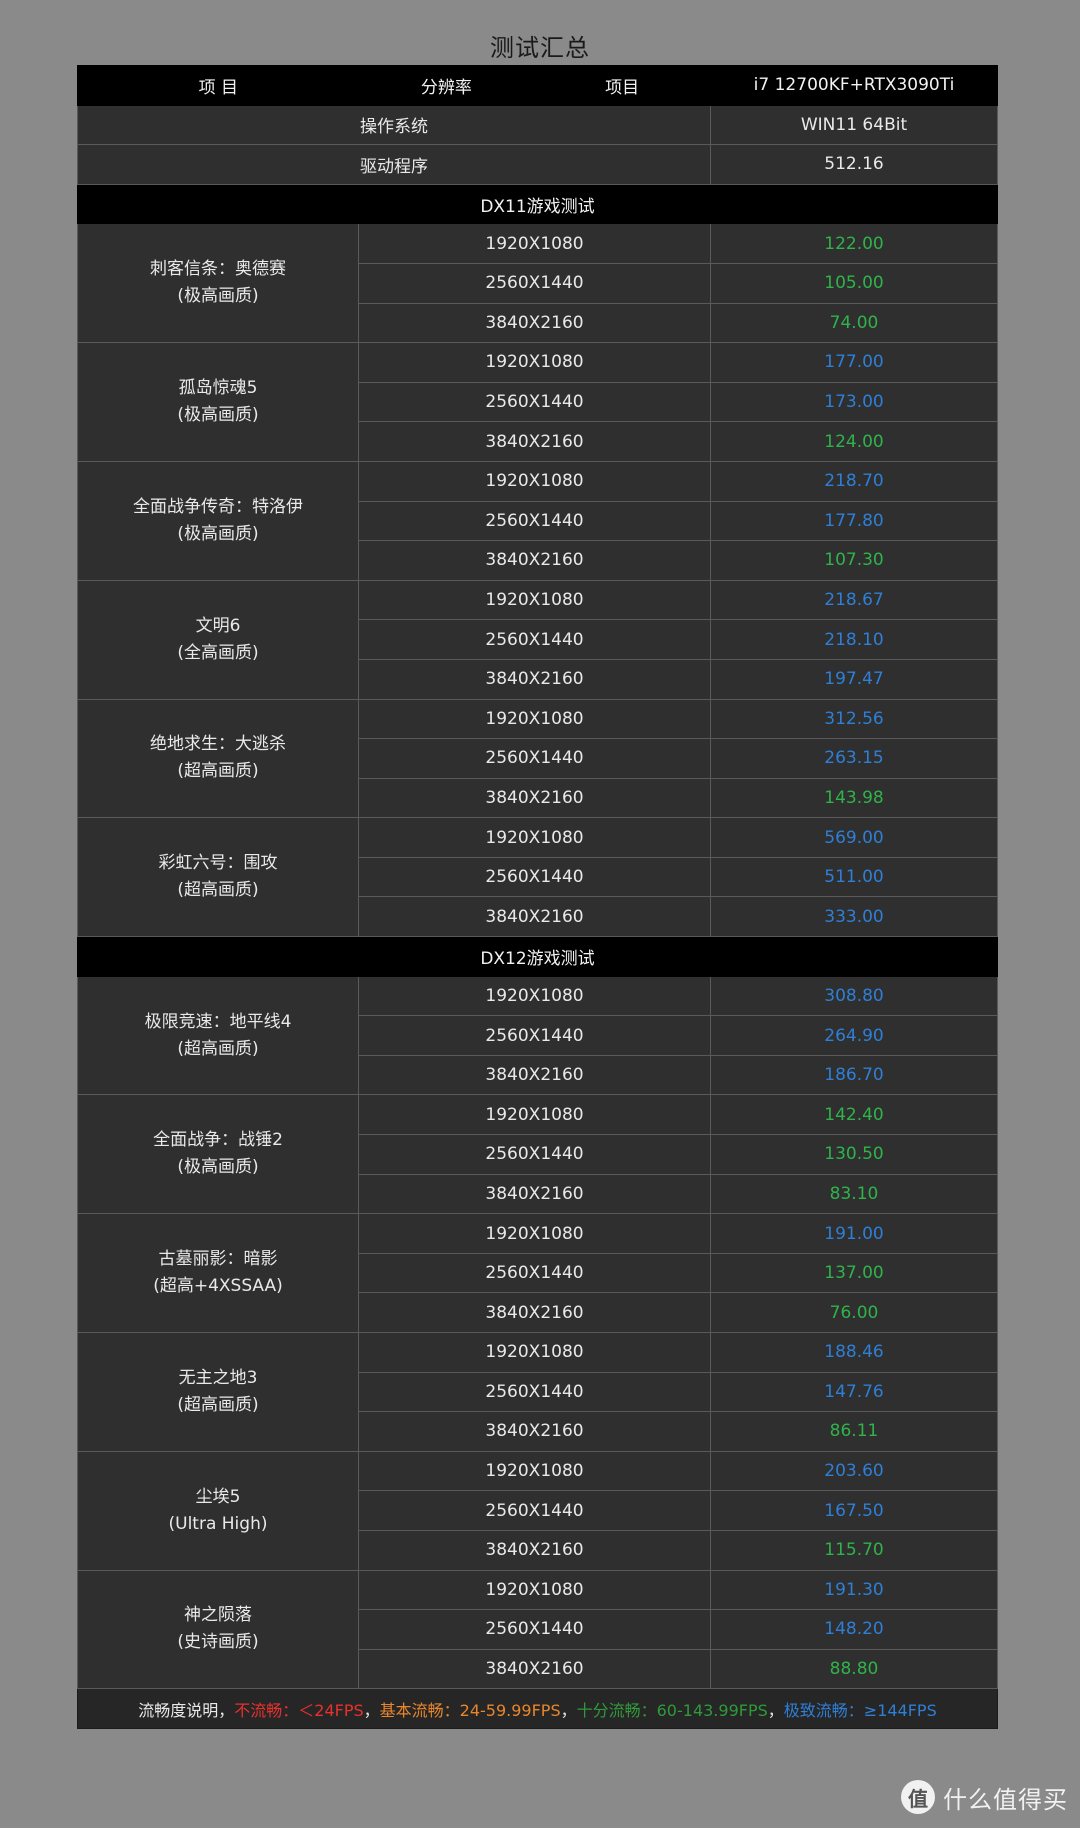 This screenshot has width=1080, height=1828. I want to click on game-quality: (超高+4XSSAA), so click(218, 1286).